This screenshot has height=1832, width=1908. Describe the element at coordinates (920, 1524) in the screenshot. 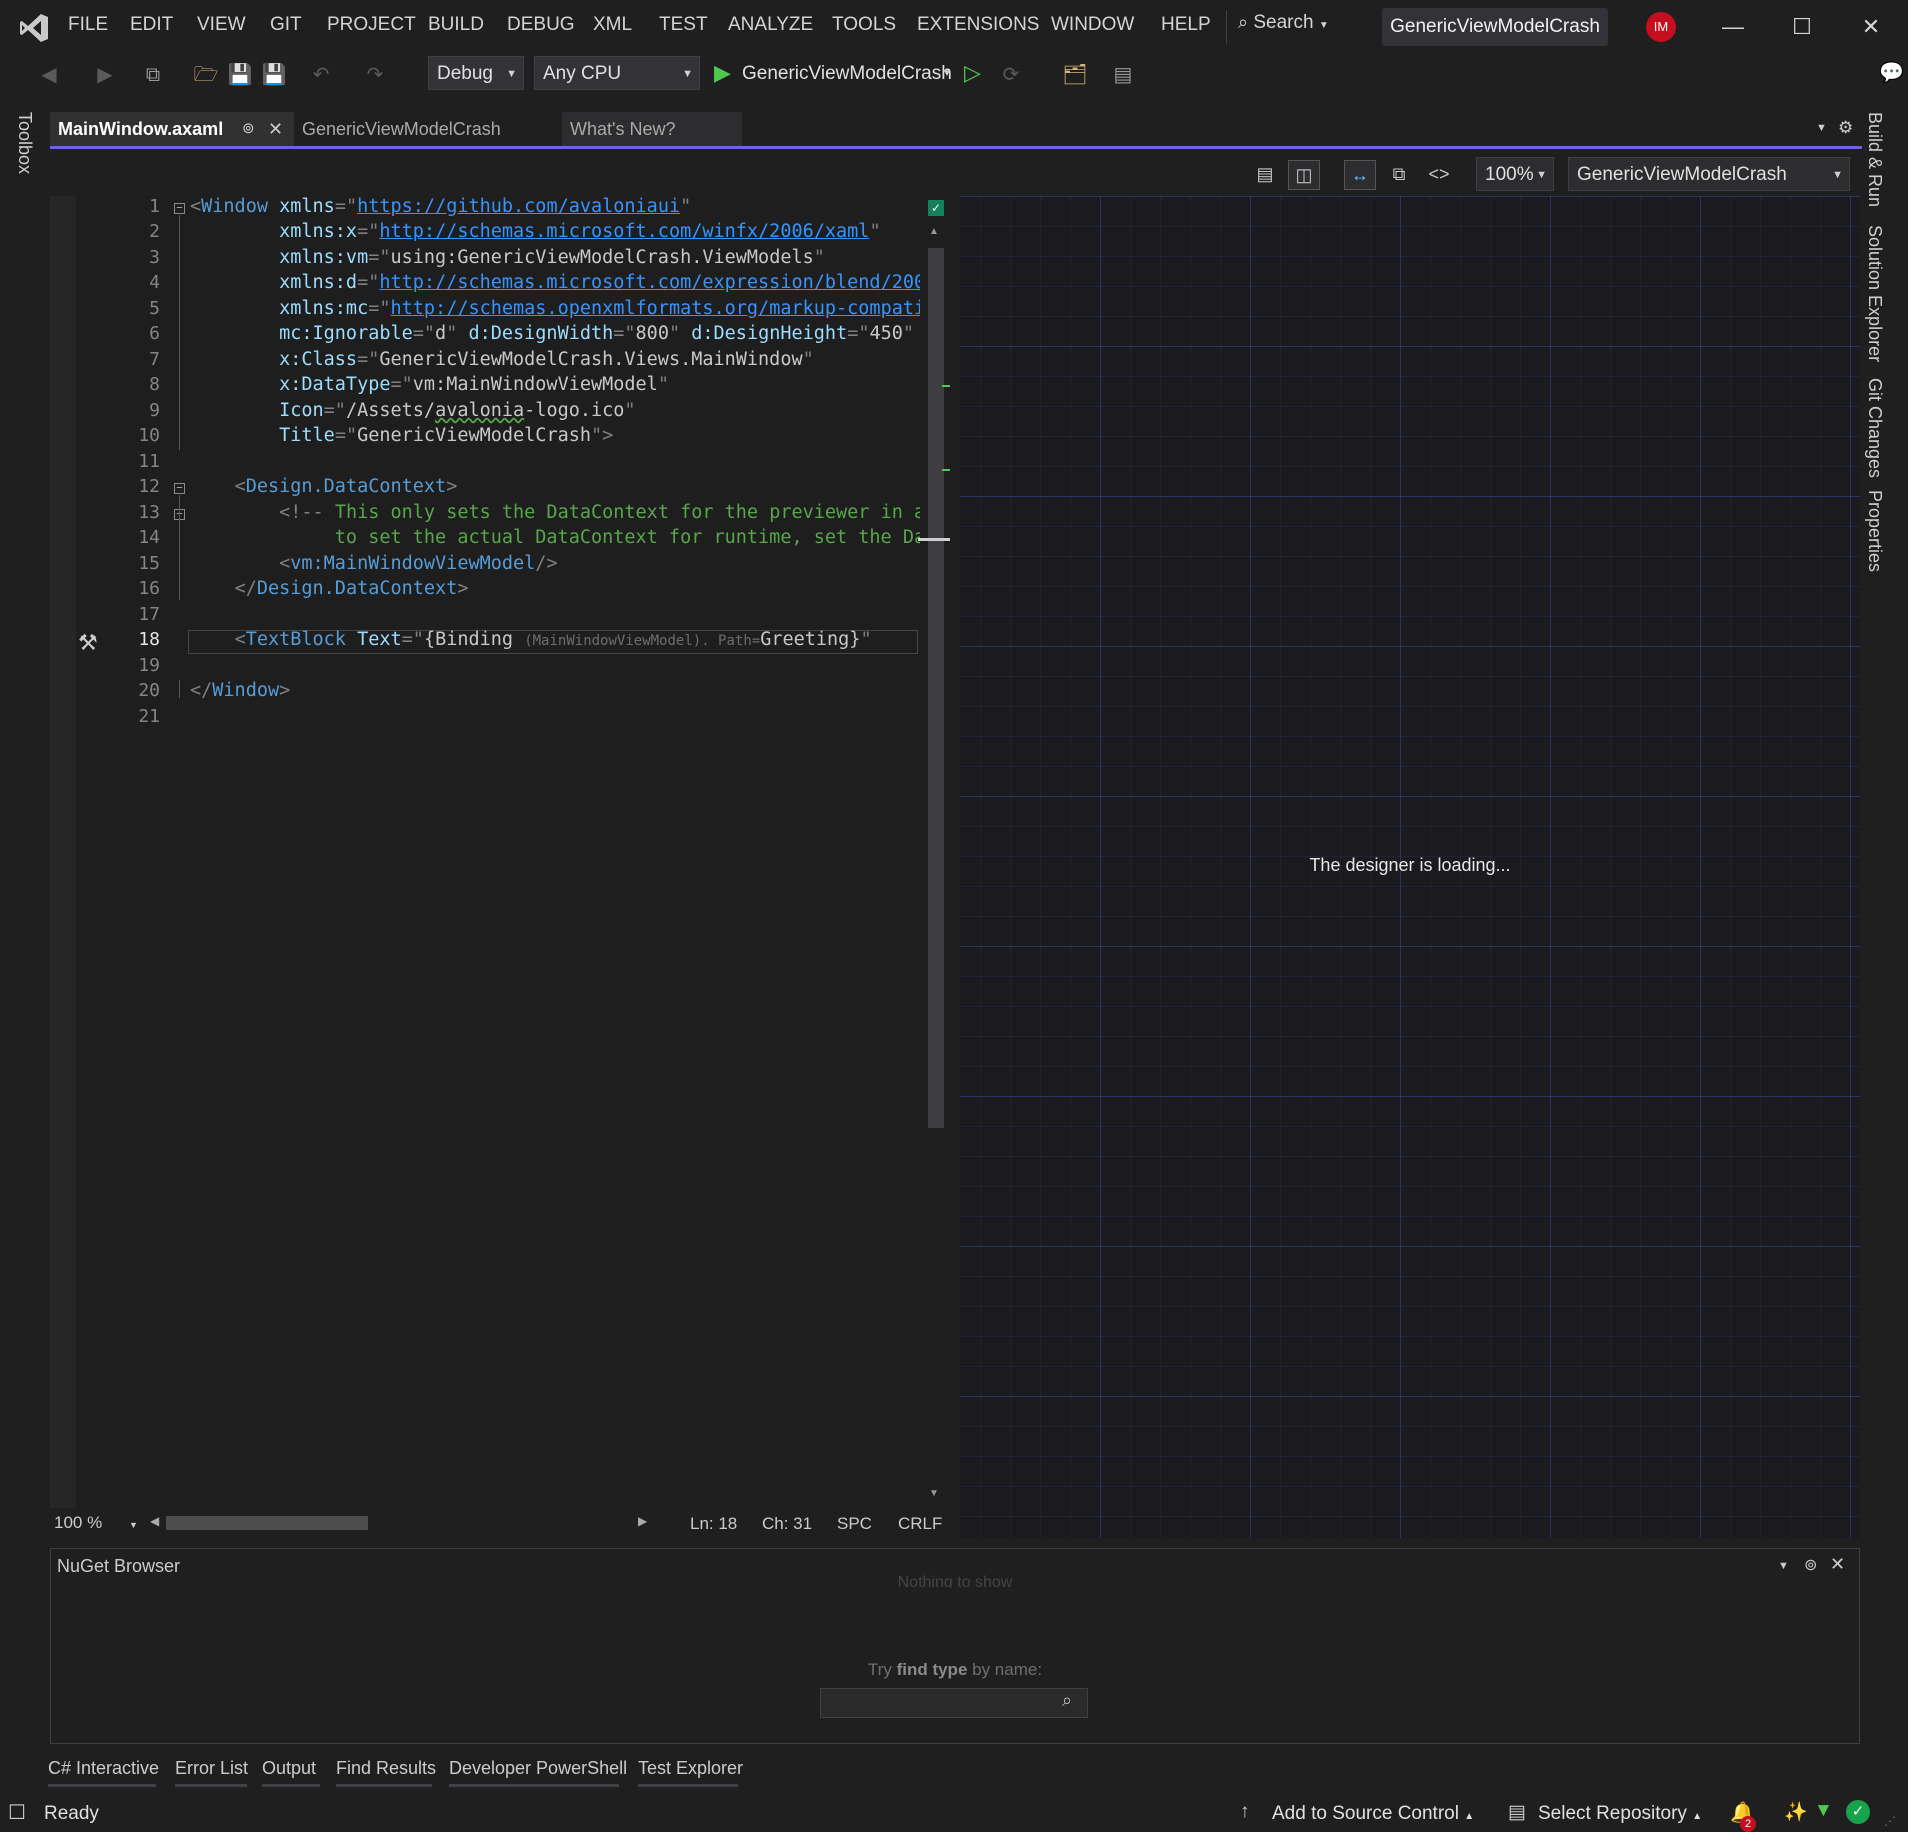

I see `line-ending-indicator: CRLF` at that location.